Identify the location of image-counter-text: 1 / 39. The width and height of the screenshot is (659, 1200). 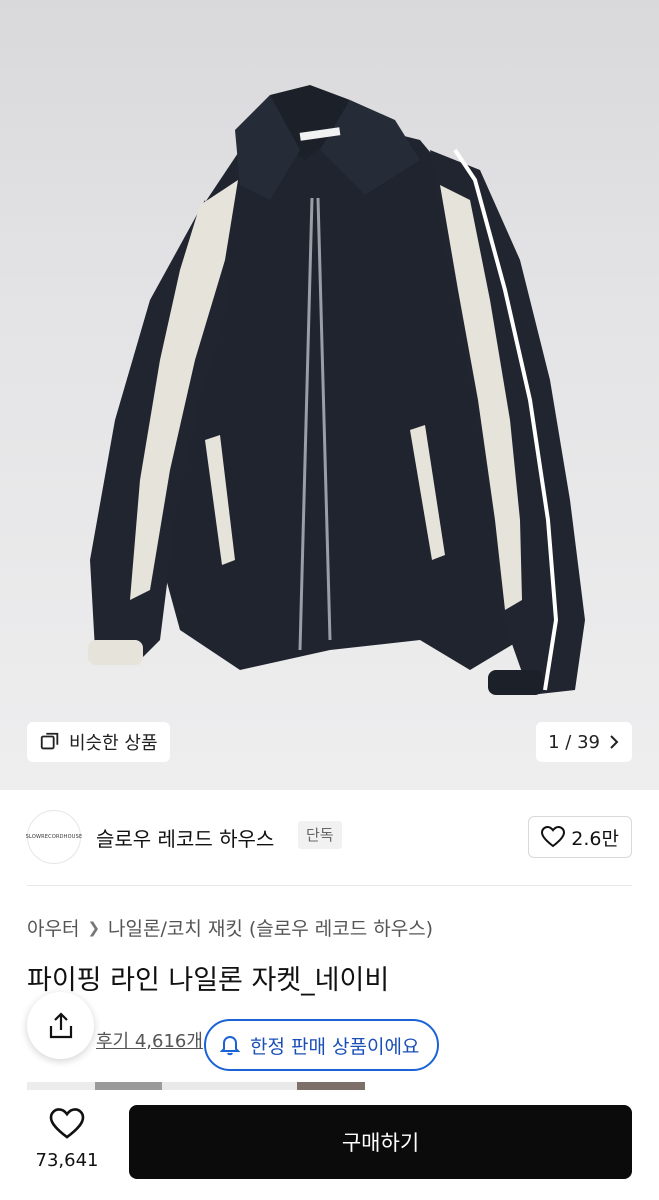
(574, 742).